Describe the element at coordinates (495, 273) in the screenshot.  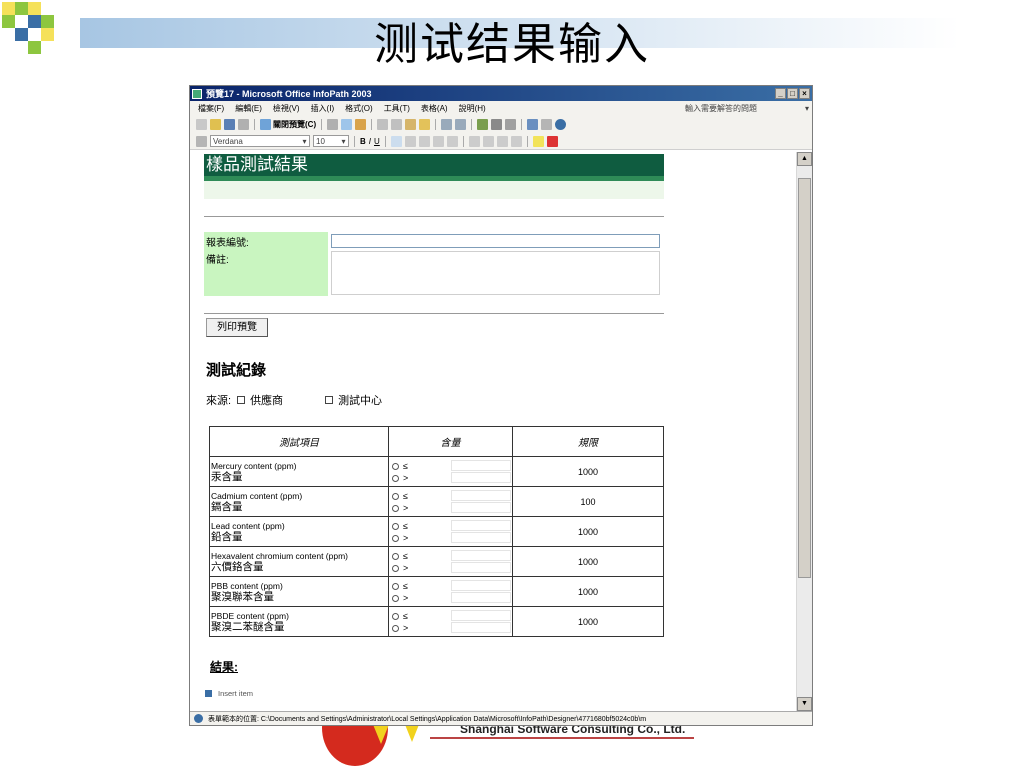
I see `remark-textarea` at that location.